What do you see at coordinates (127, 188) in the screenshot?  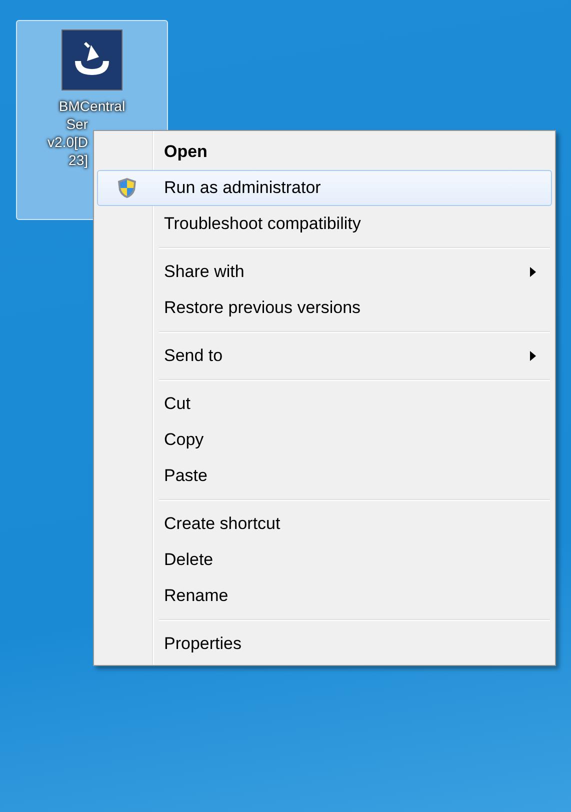 I see `shield-icon` at bounding box center [127, 188].